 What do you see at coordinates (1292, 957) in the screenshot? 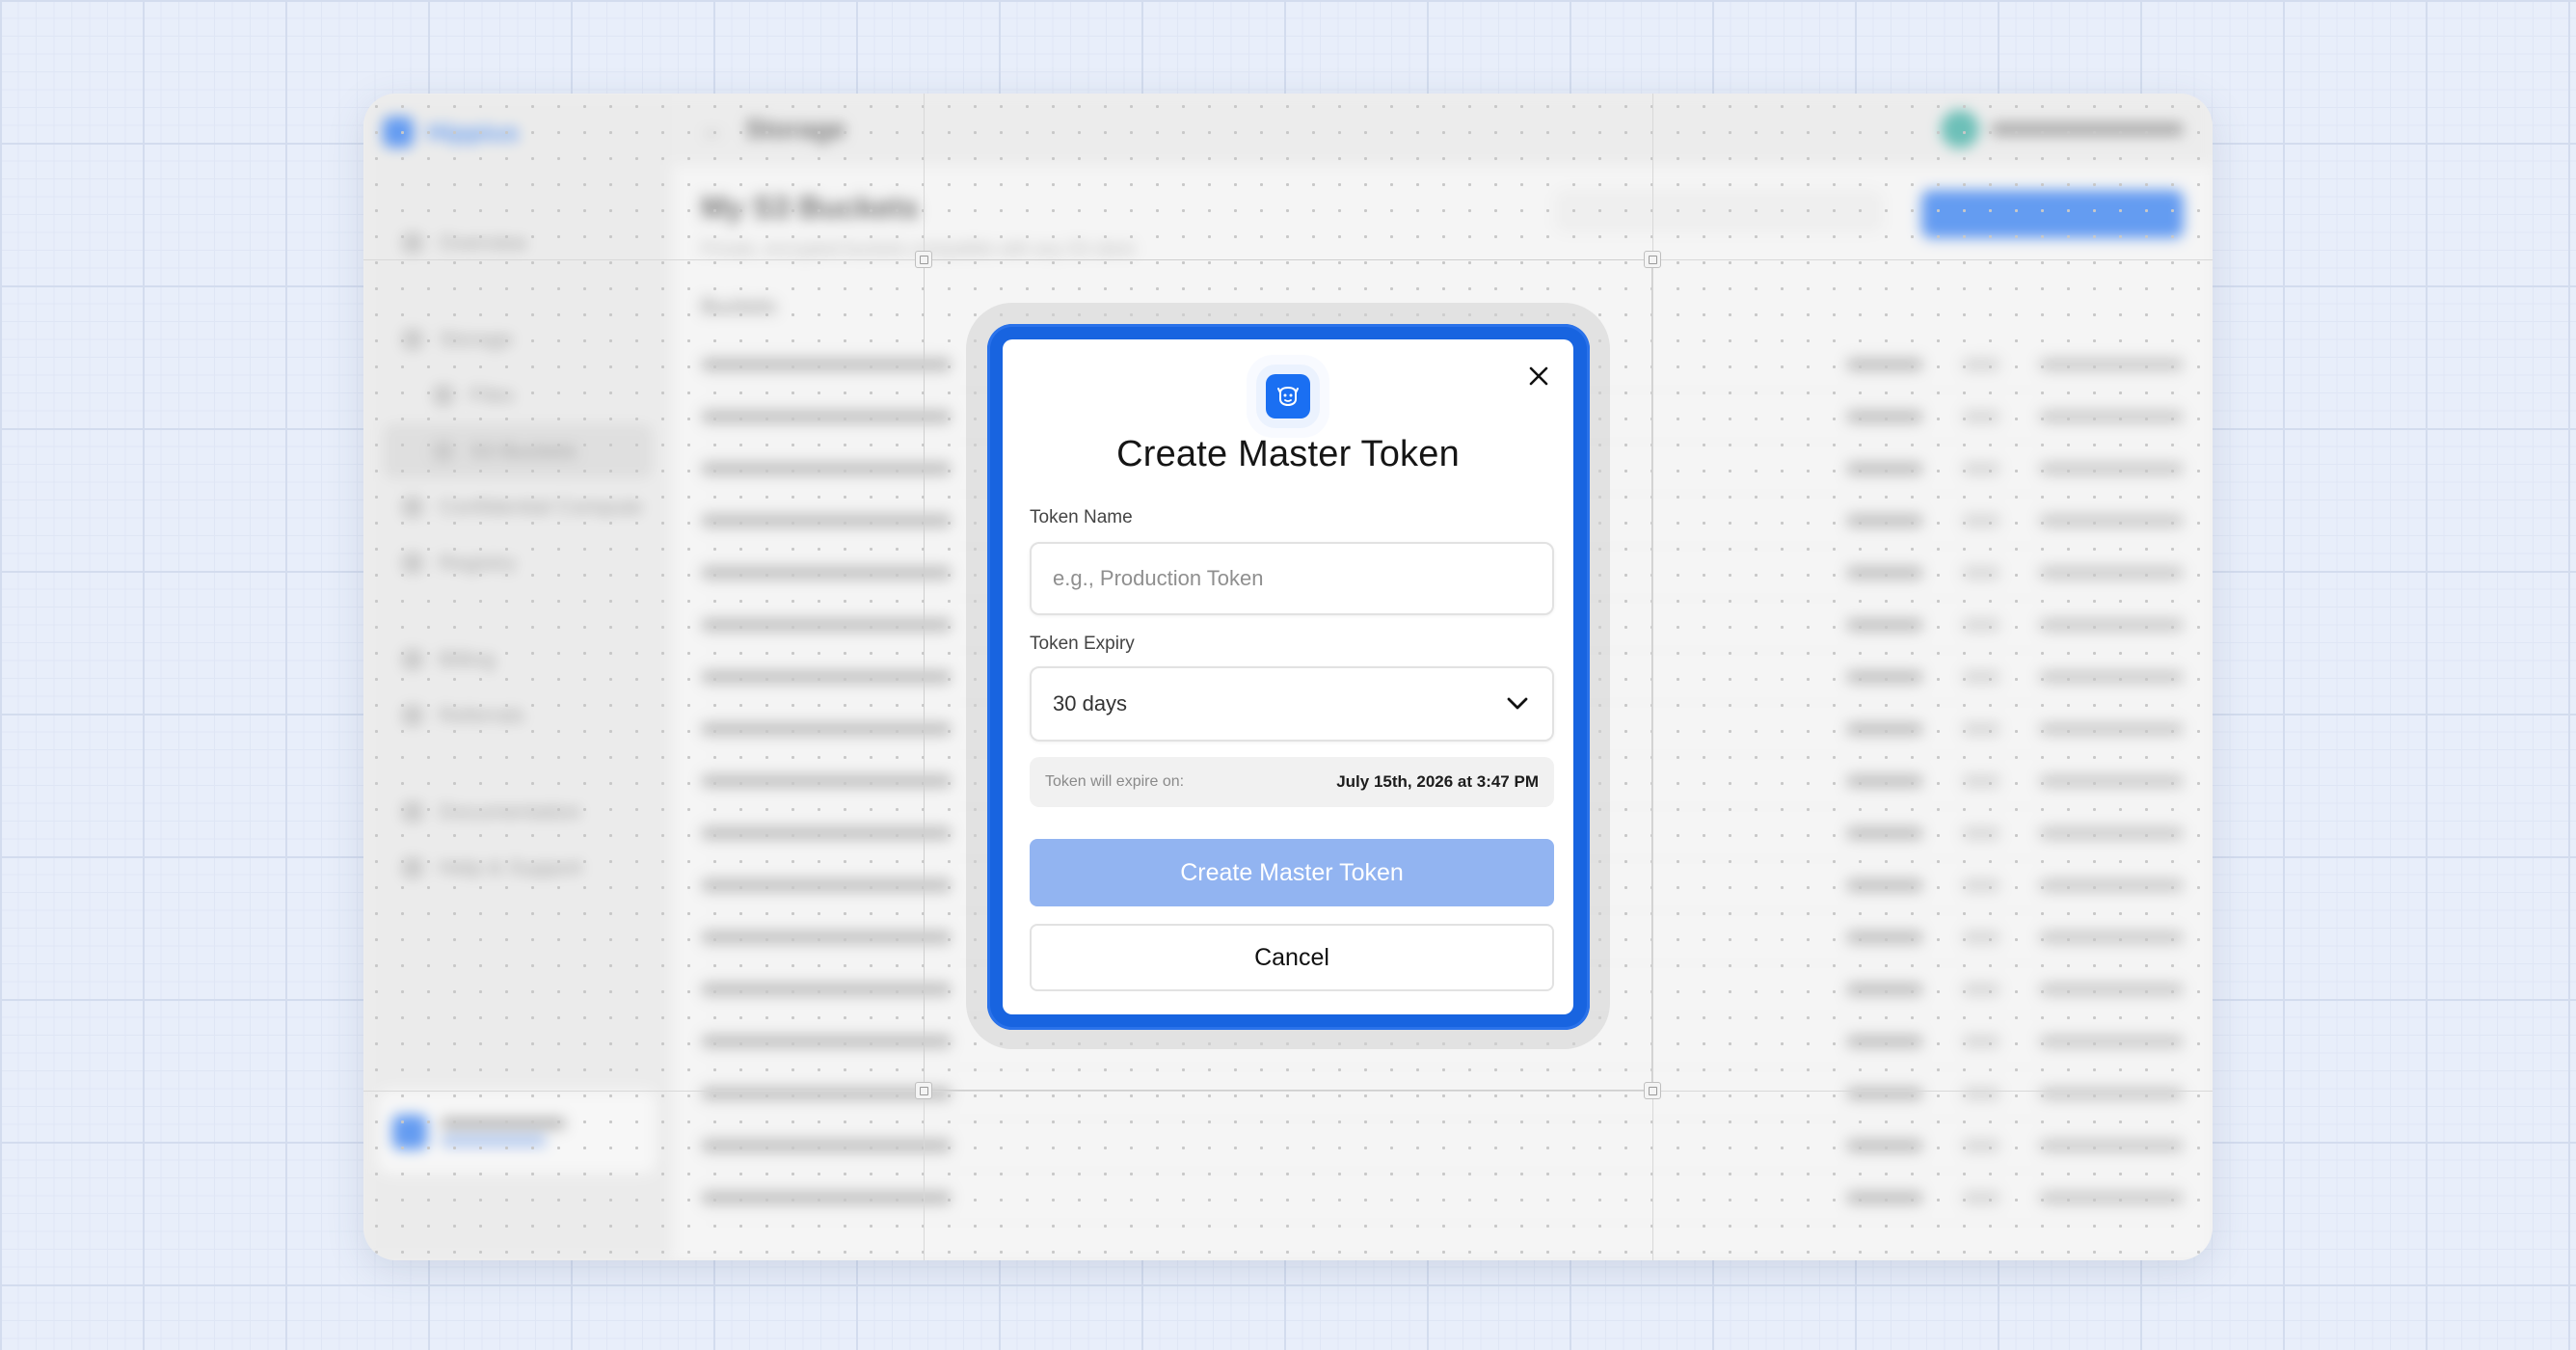
I see `cancel-button: Cancel` at bounding box center [1292, 957].